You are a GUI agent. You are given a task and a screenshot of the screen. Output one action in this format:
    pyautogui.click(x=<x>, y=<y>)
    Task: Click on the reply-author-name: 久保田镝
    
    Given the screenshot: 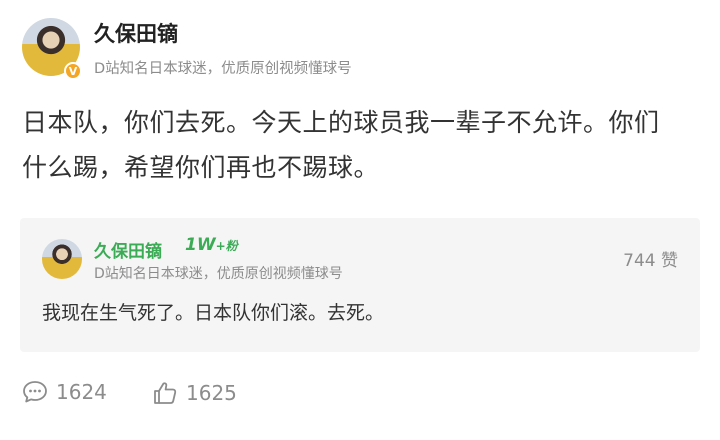 What is the action you would take?
    pyautogui.click(x=128, y=249)
    